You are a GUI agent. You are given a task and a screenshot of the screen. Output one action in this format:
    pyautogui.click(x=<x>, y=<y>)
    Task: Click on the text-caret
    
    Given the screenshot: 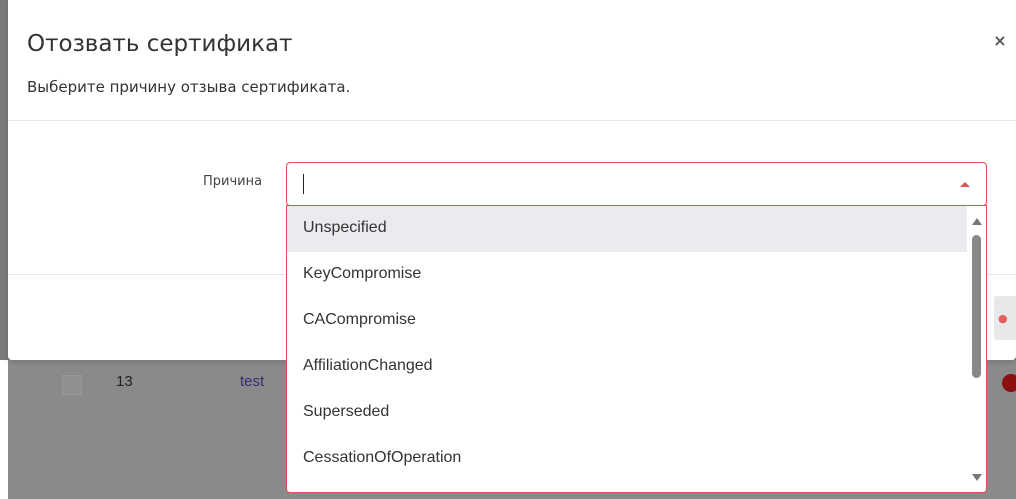 What is the action you would take?
    pyautogui.click(x=303, y=184)
    